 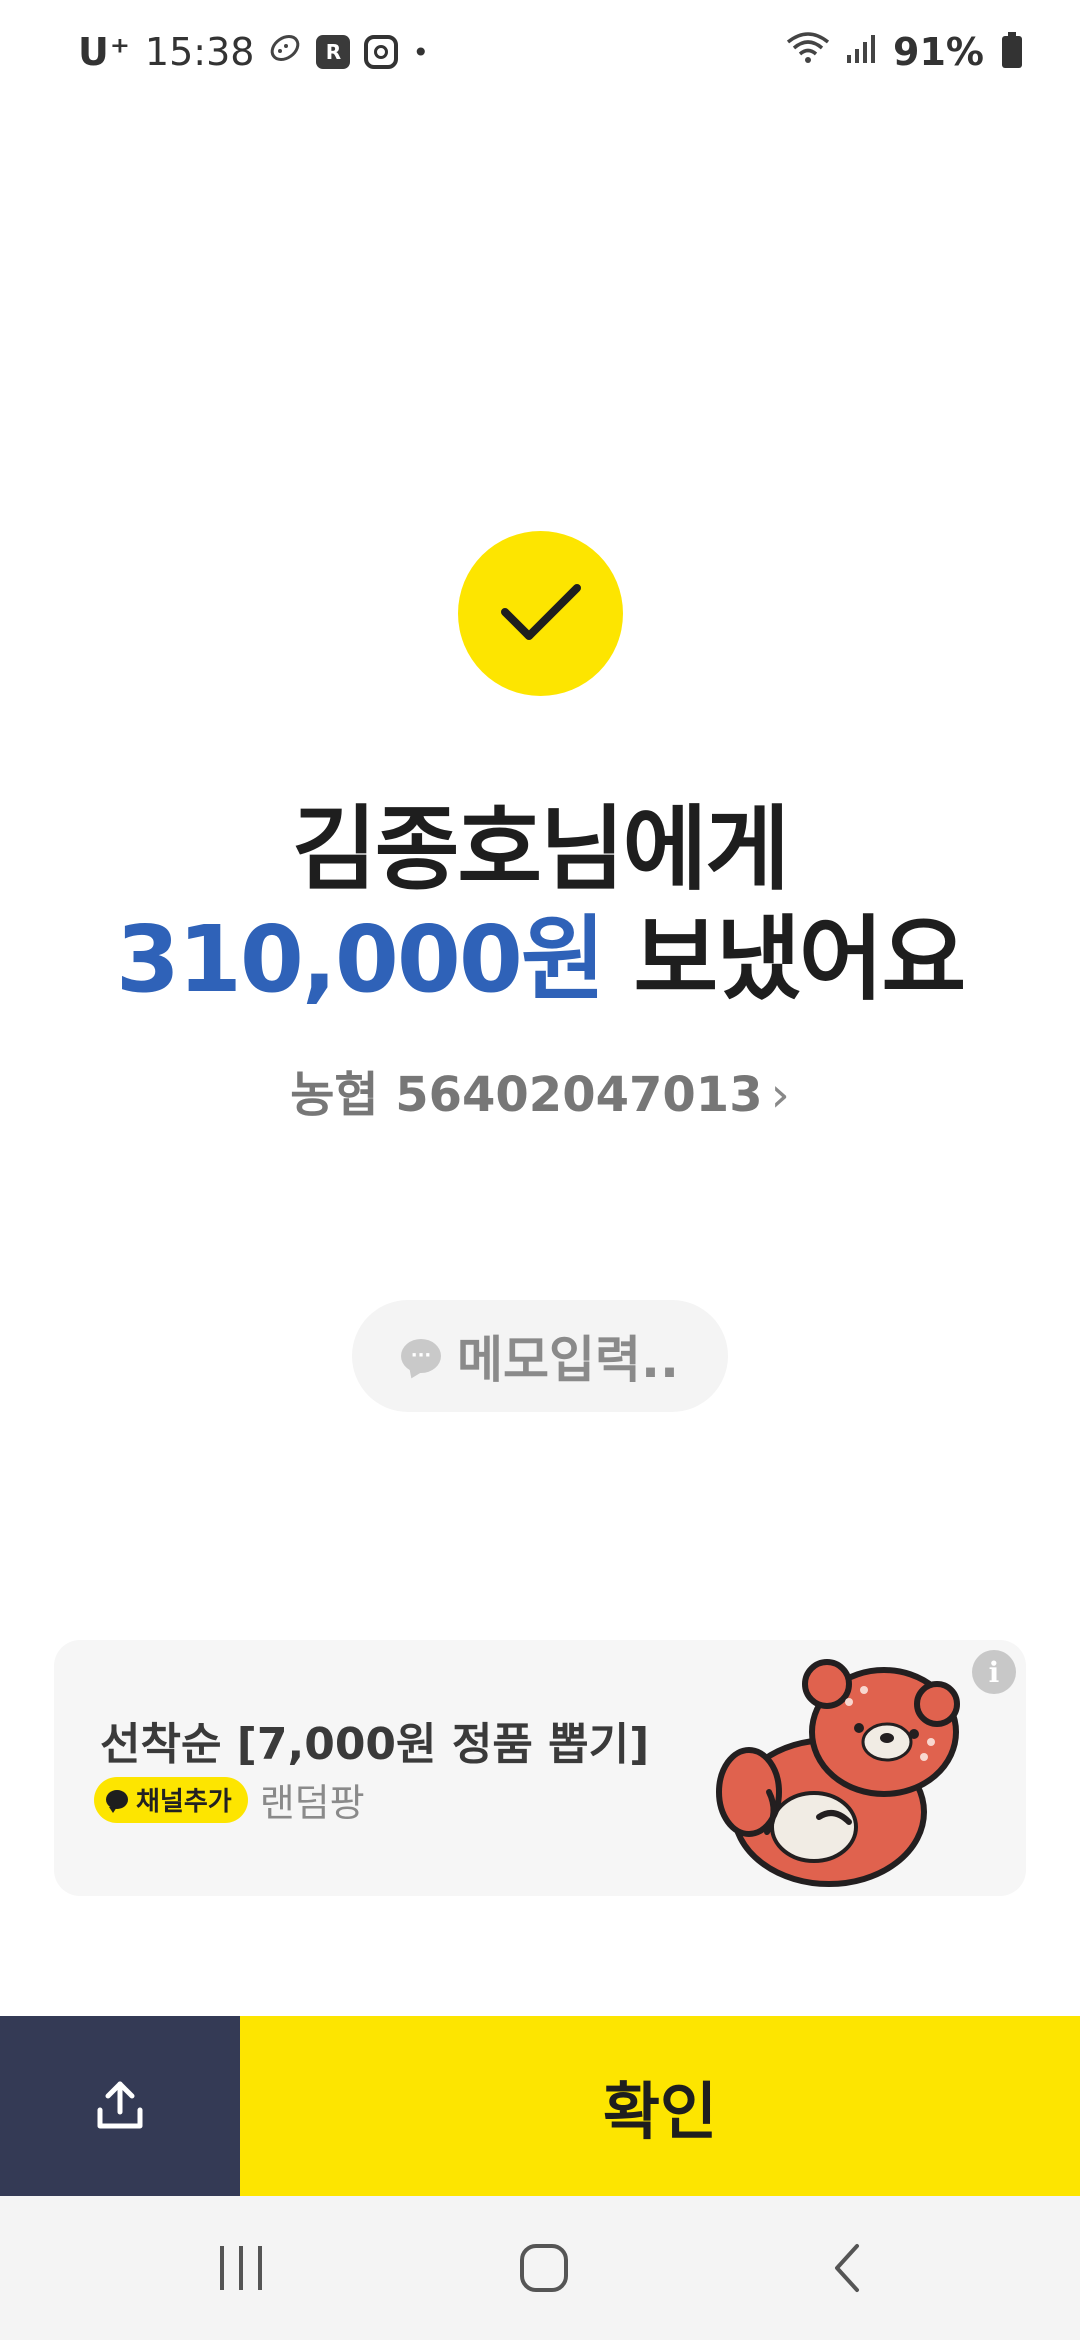 What do you see at coordinates (381, 52) in the screenshot?
I see `instagram-icon` at bounding box center [381, 52].